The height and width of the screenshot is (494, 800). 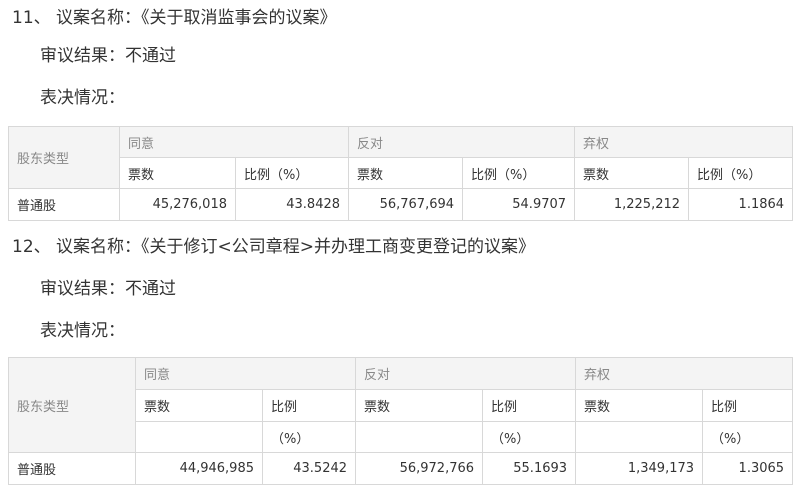 I want to click on header-abstain-ratio: 比例（%）, so click(x=741, y=173).